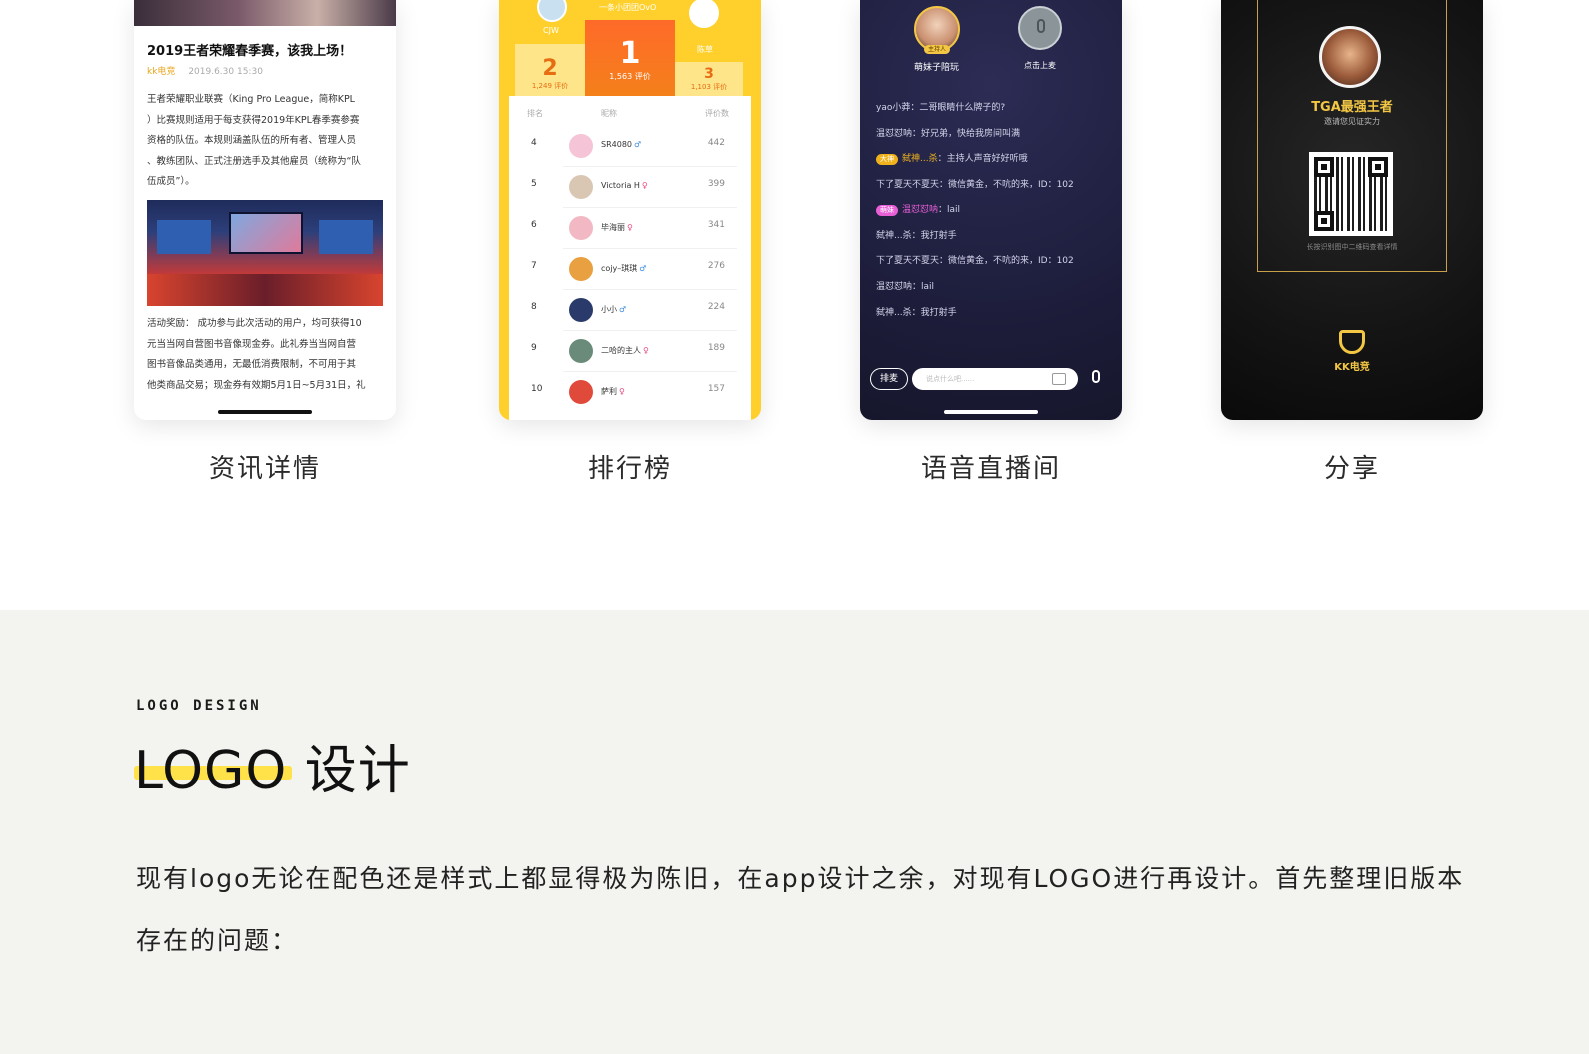  I want to click on voice-input-icon, so click(1096, 376).